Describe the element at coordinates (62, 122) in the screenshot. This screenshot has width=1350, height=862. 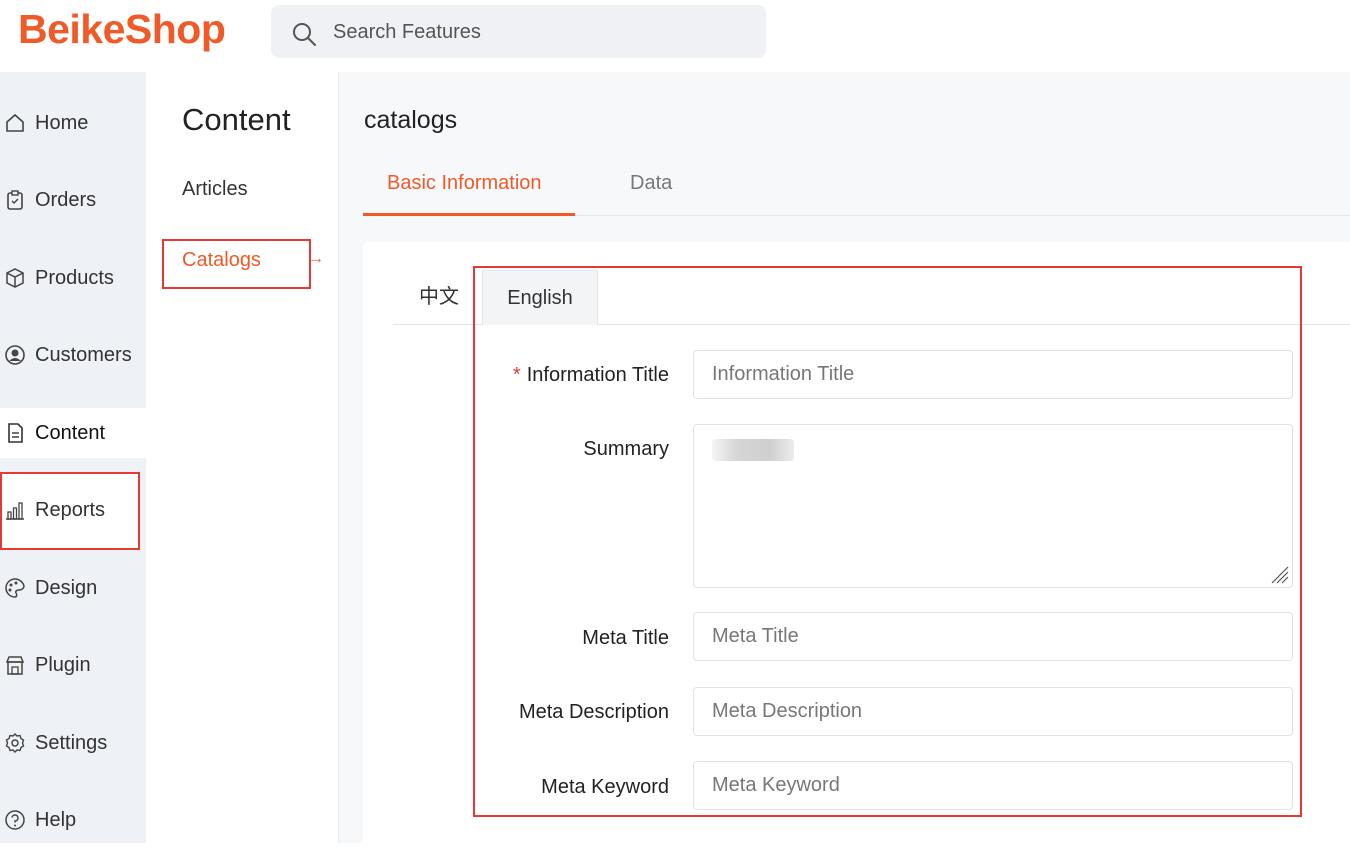
I see `sidebar-item-label: Home` at that location.